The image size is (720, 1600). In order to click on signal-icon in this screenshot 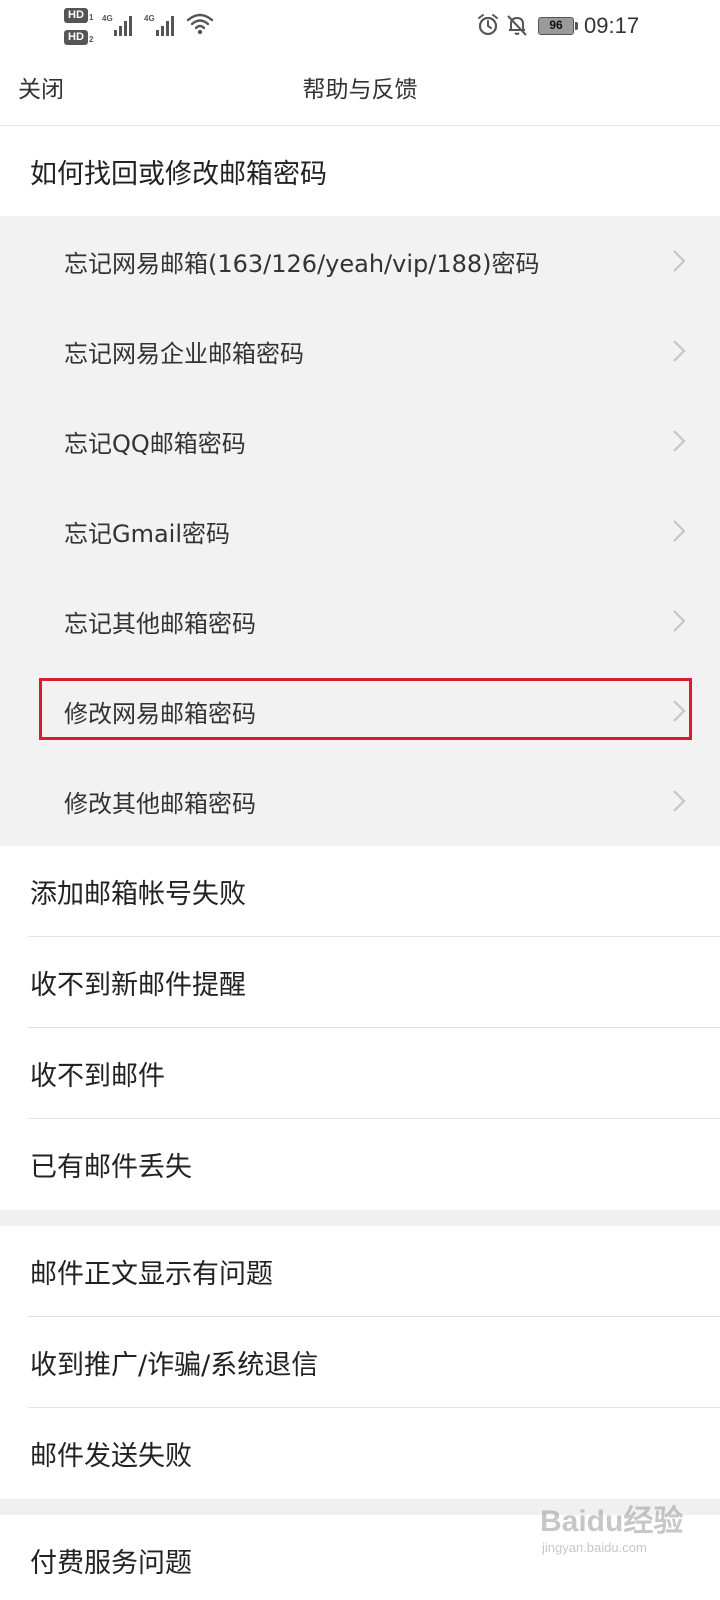, I will do `click(125, 25)`.